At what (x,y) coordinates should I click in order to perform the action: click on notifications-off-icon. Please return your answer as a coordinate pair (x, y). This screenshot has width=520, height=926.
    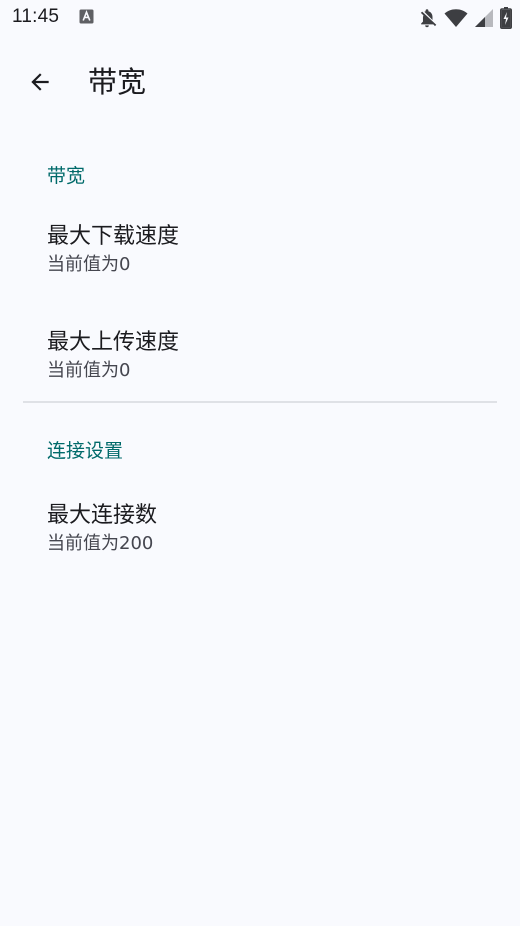
    Looking at the image, I should click on (428, 18).